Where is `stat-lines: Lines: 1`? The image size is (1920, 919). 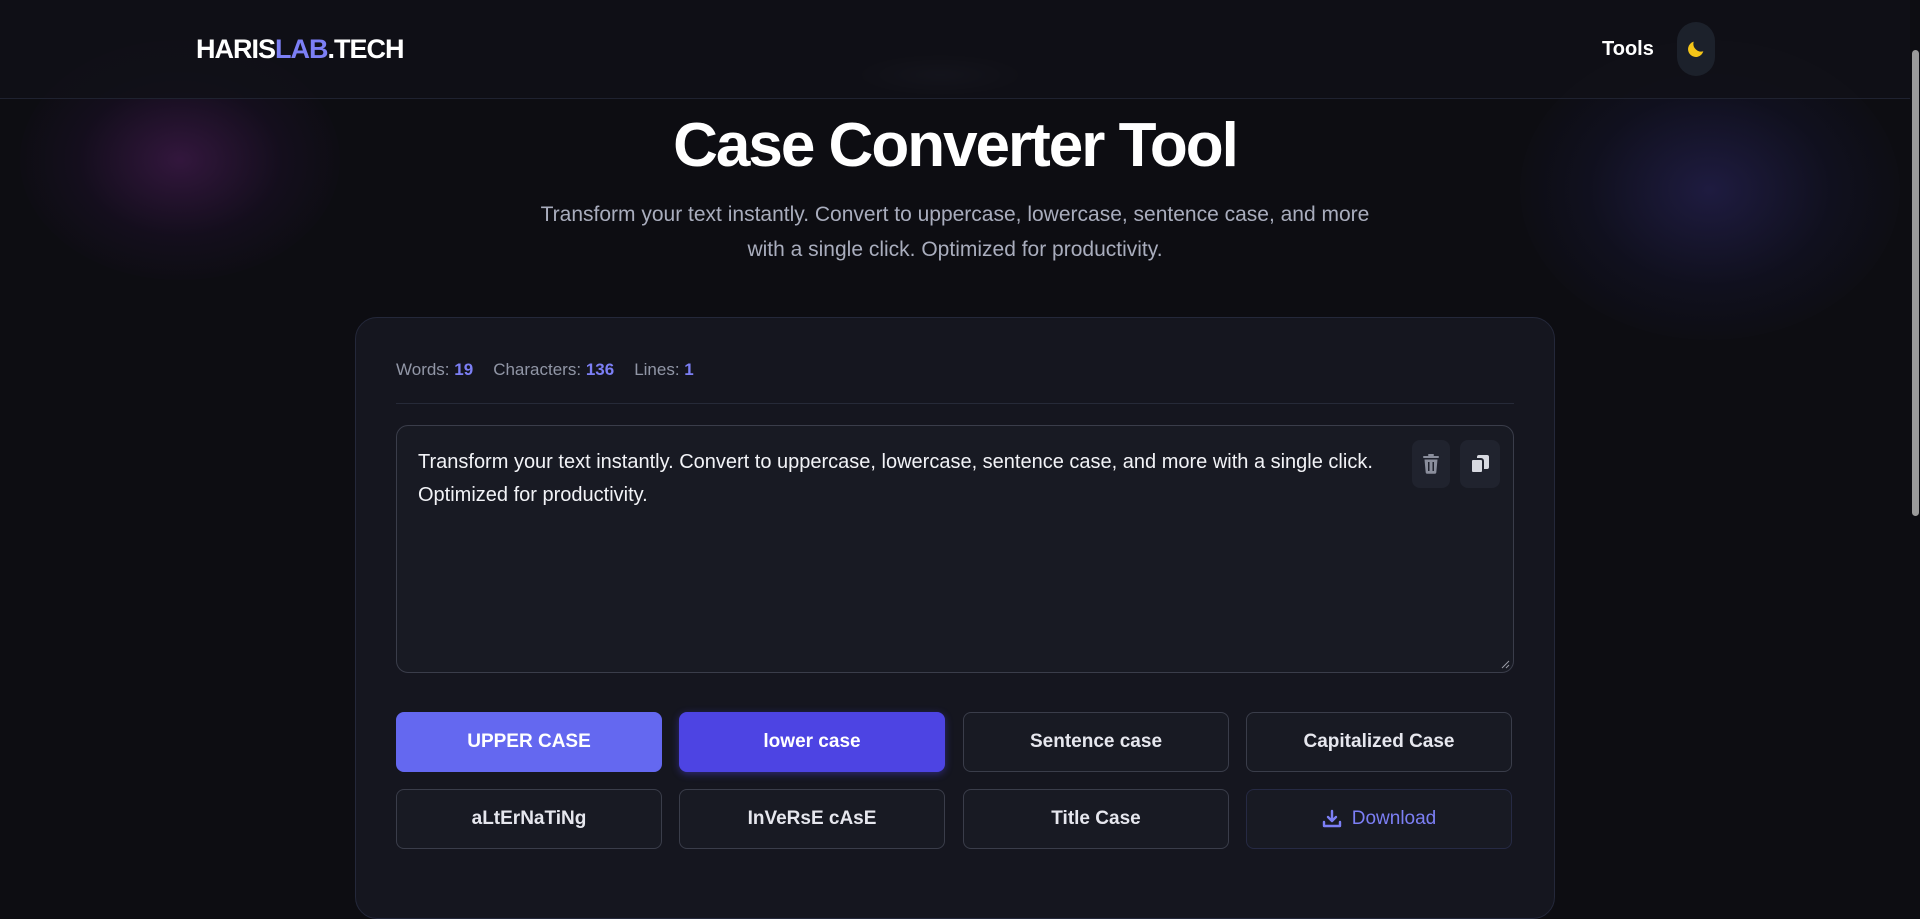 stat-lines: Lines: 1 is located at coordinates (664, 370).